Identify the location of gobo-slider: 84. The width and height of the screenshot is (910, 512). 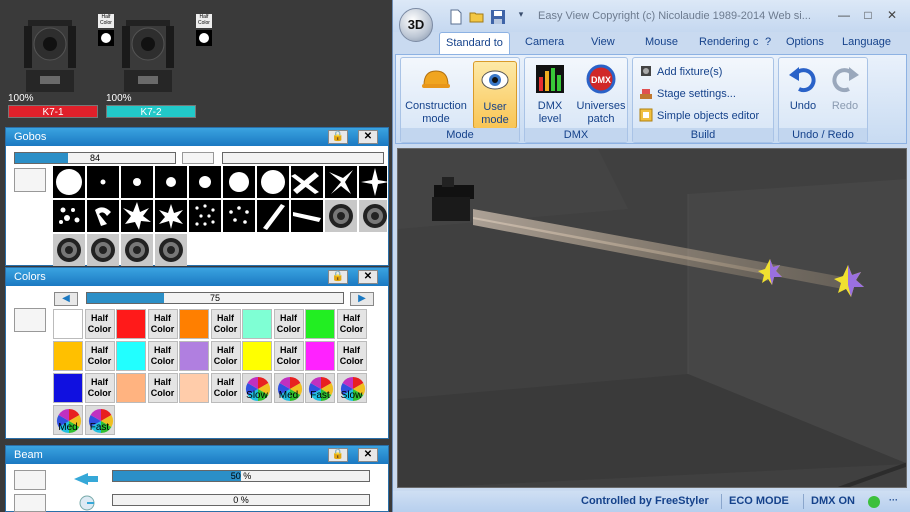
(95, 158).